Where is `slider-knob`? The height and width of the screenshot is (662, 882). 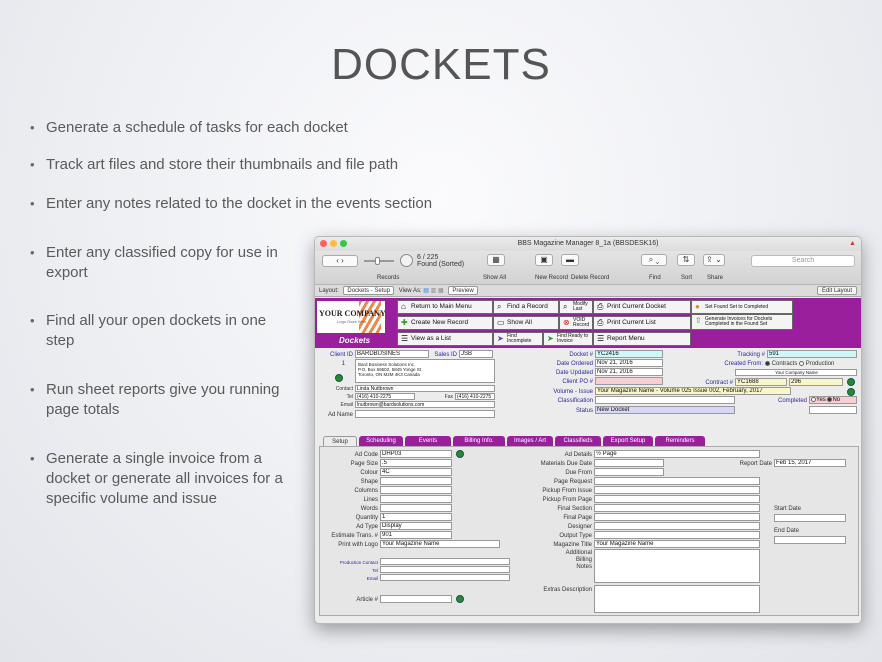 slider-knob is located at coordinates (377, 261).